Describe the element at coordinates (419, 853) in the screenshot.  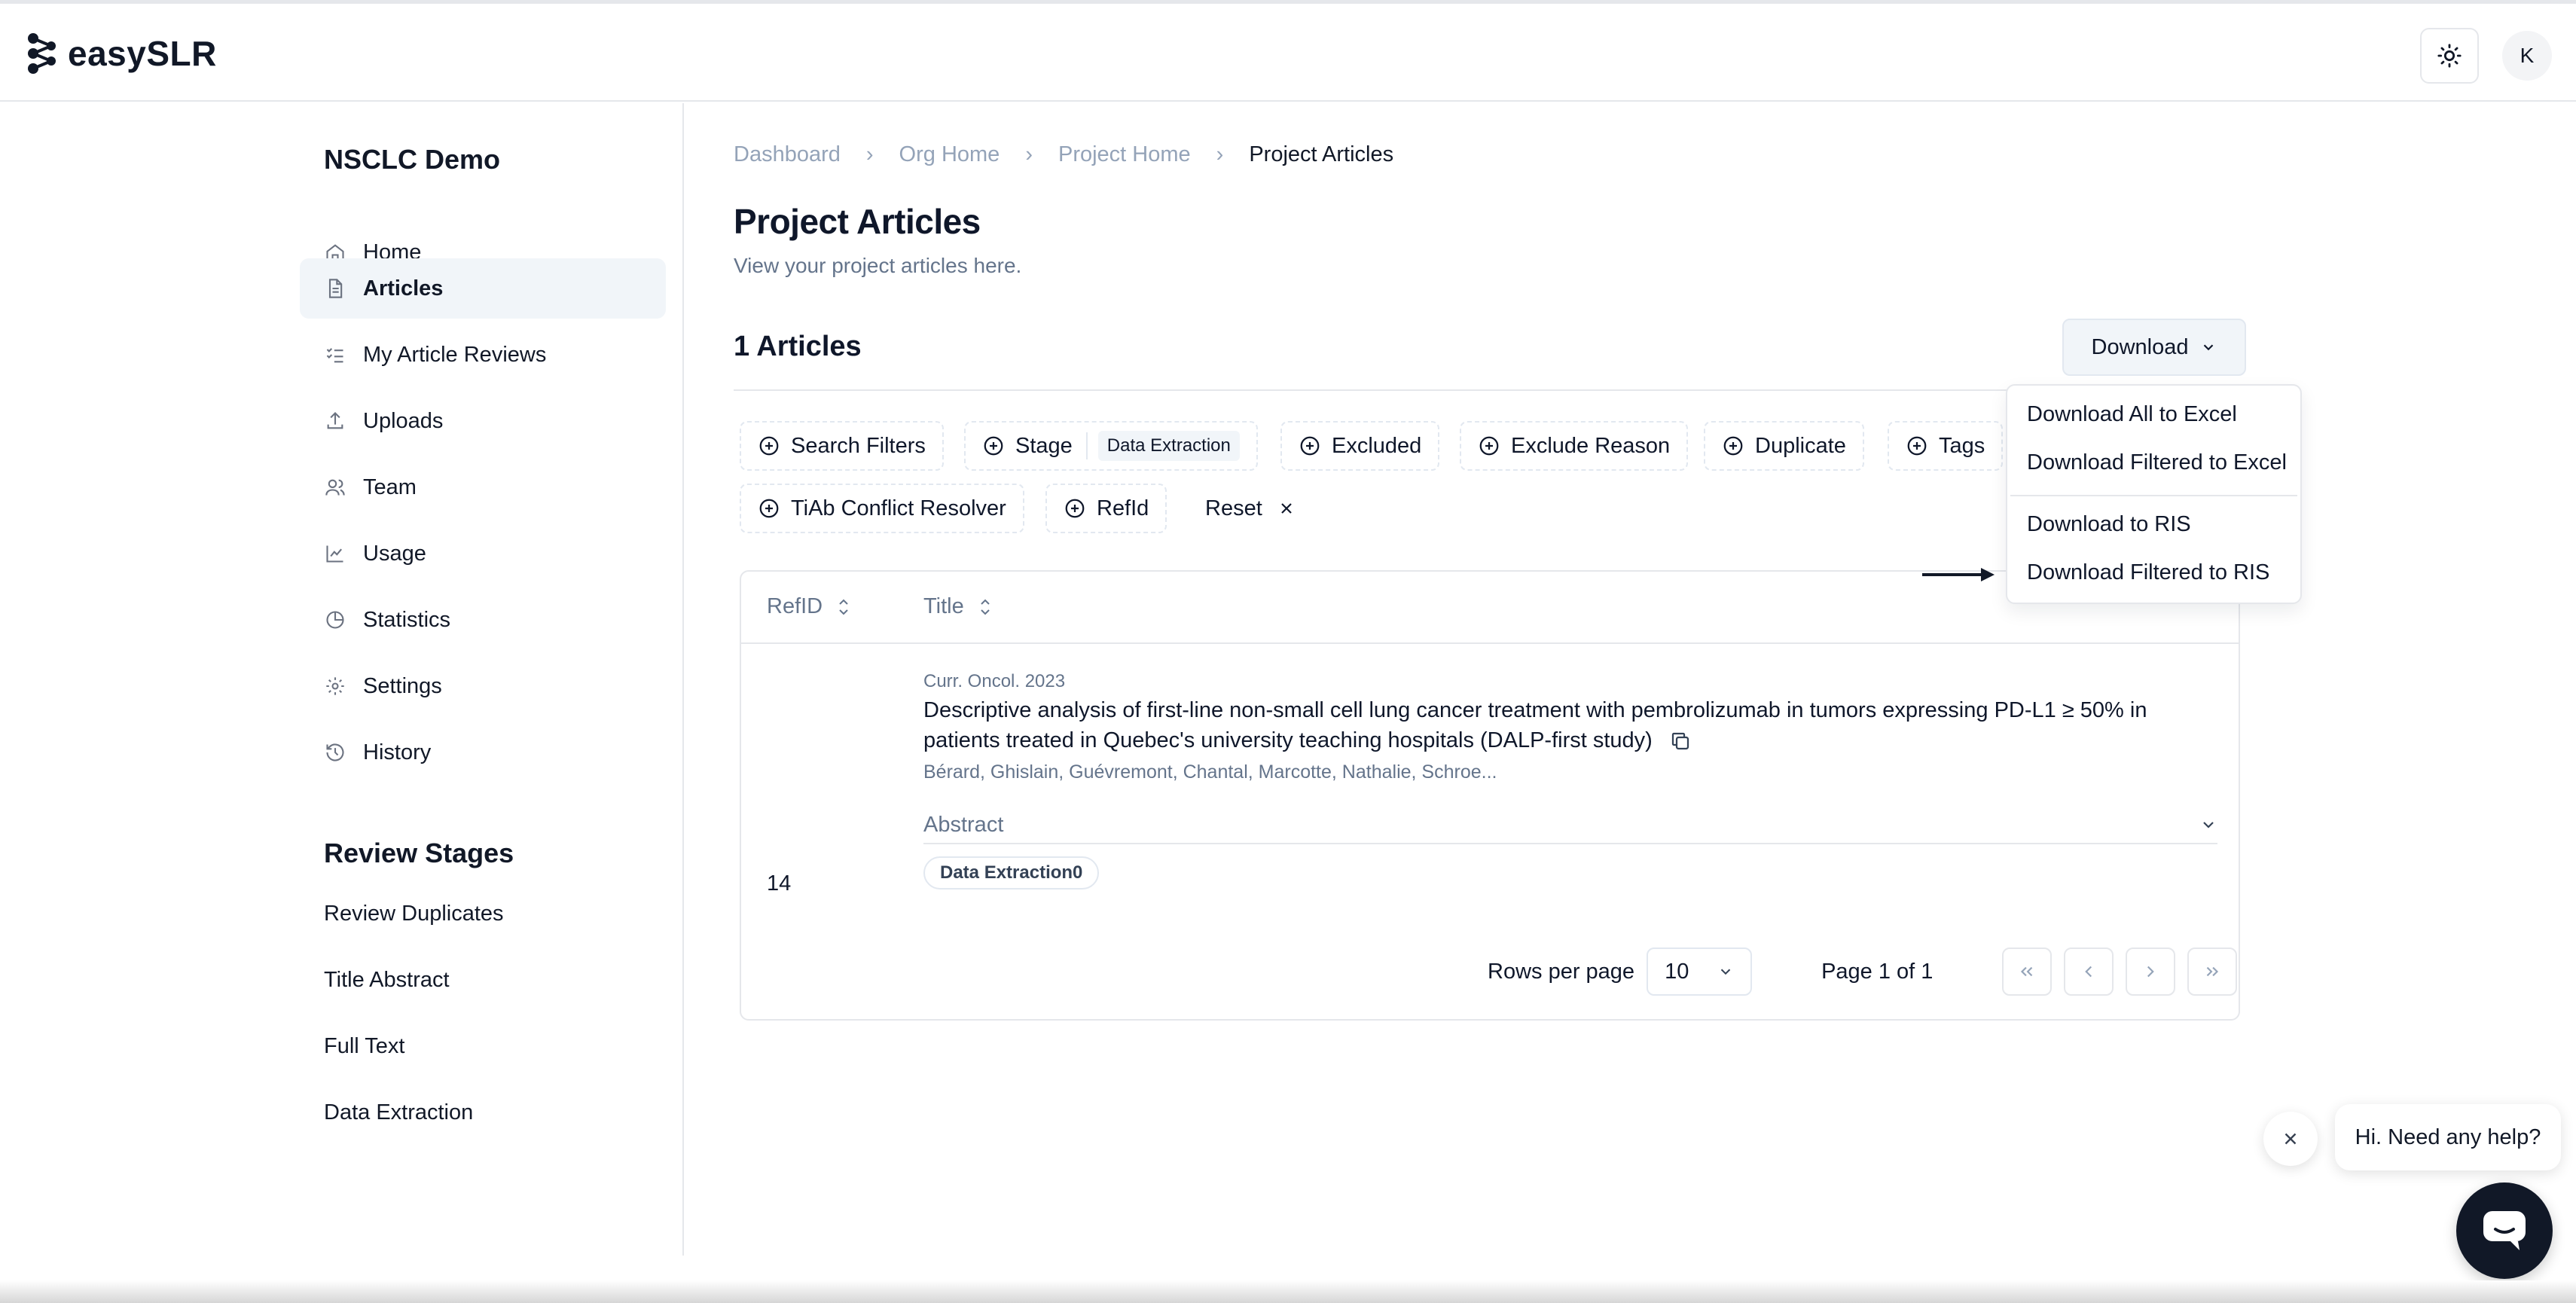
I see `review-stages-title: Review Stages` at that location.